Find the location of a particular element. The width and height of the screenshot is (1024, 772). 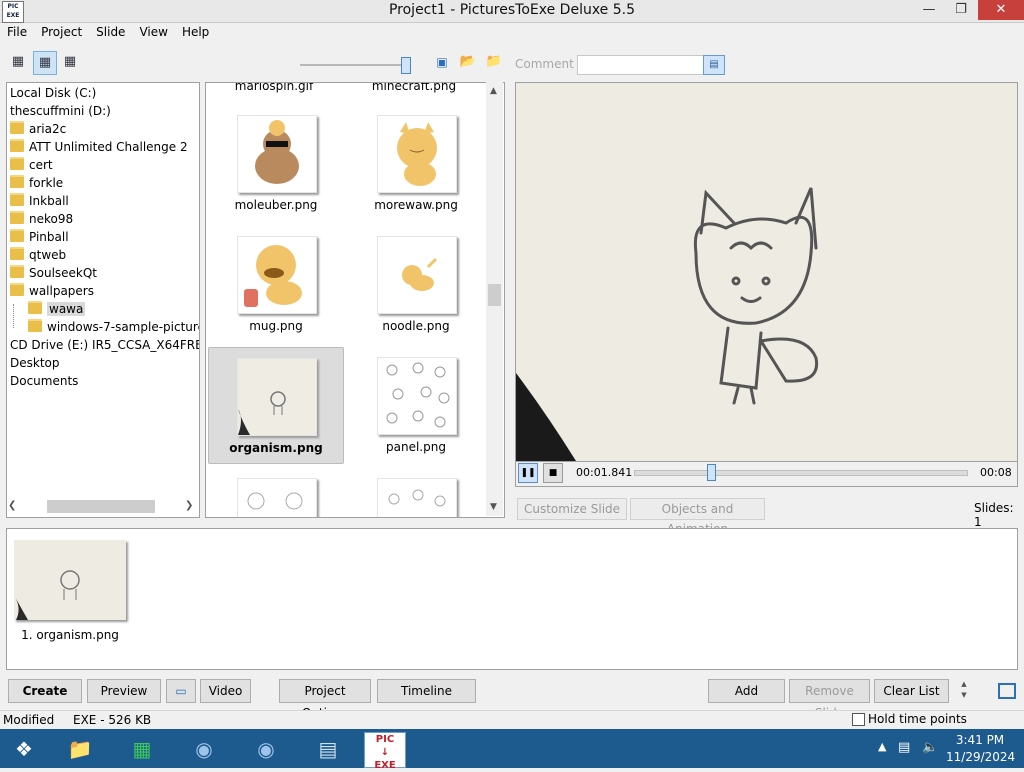

view-medium-icon: ▦ is located at coordinates (45, 63).